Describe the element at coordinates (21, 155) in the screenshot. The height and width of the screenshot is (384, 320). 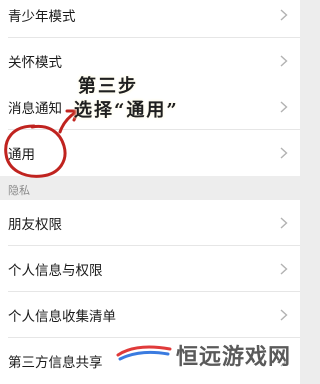
I see `settings-row-label: 通用` at that location.